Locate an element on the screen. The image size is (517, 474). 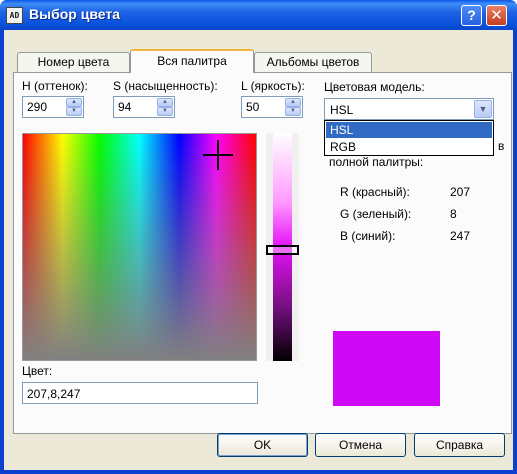
red-label: R (красный): is located at coordinates (375, 192).